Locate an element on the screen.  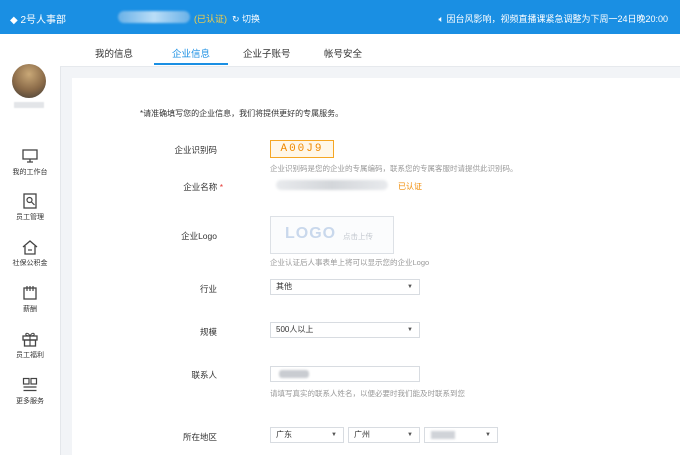
industry-label: 行业 is located at coordinates (208, 289).